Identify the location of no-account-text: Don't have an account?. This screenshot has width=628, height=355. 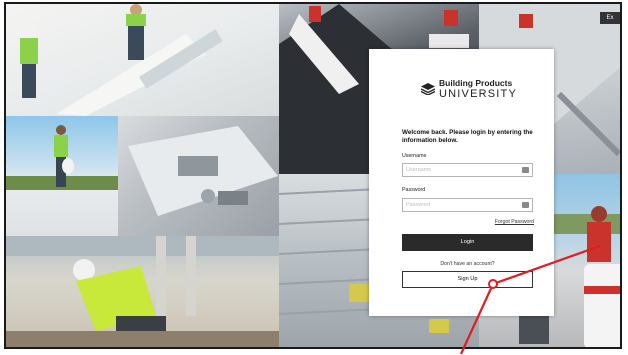
(467, 264).